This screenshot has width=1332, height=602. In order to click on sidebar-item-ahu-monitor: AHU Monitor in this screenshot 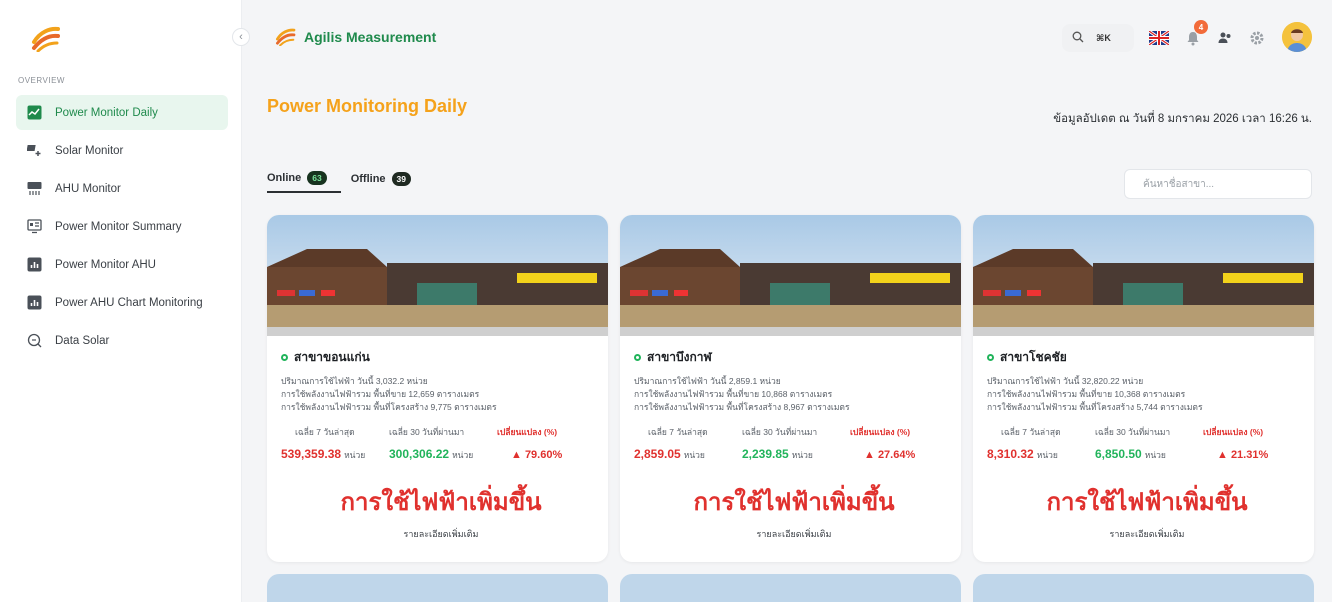, I will do `click(122, 188)`.